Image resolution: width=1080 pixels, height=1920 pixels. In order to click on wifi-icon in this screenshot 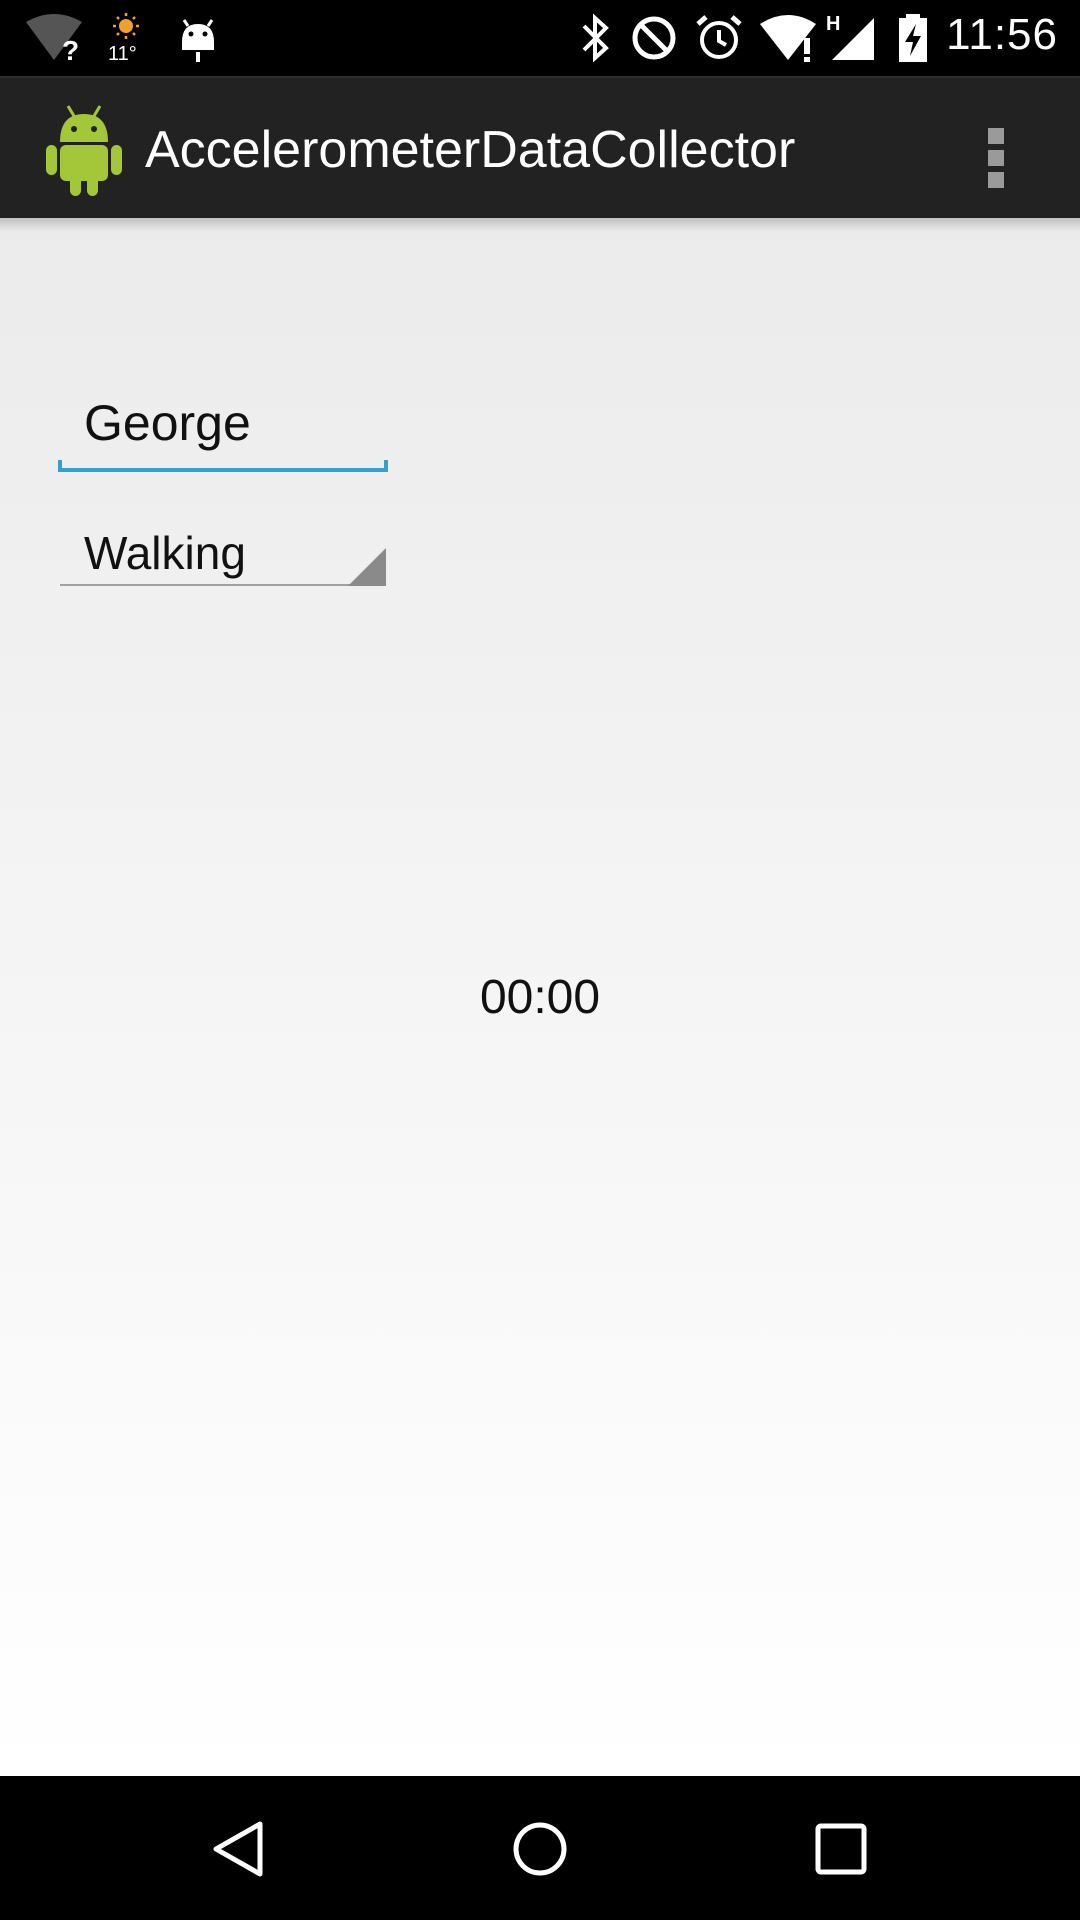, I will do `click(788, 38)`.